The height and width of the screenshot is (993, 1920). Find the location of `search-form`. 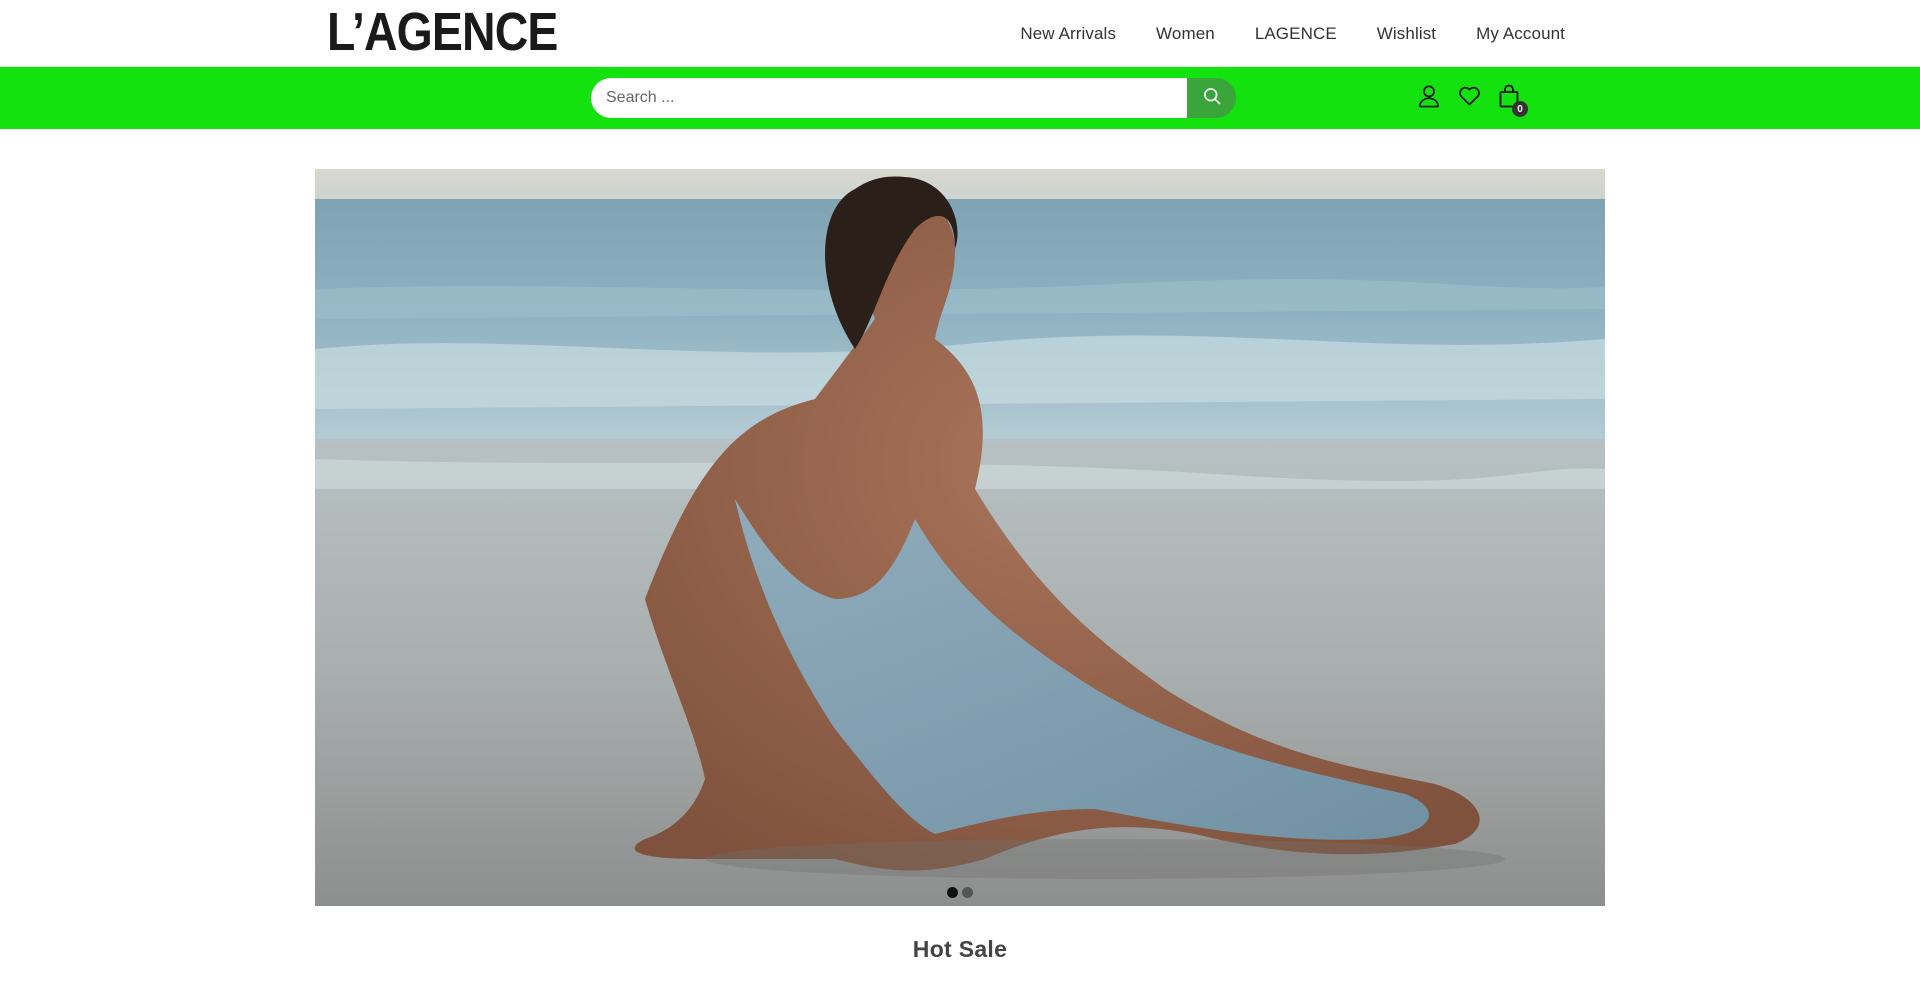

search-form is located at coordinates (913, 98).